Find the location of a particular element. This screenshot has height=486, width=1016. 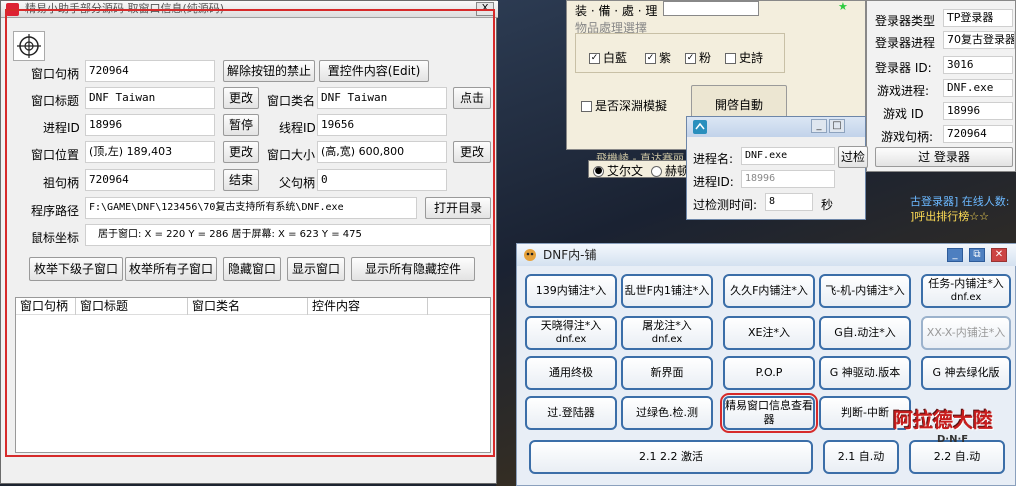

button-label: XE注*入 is located at coordinates (769, 332).